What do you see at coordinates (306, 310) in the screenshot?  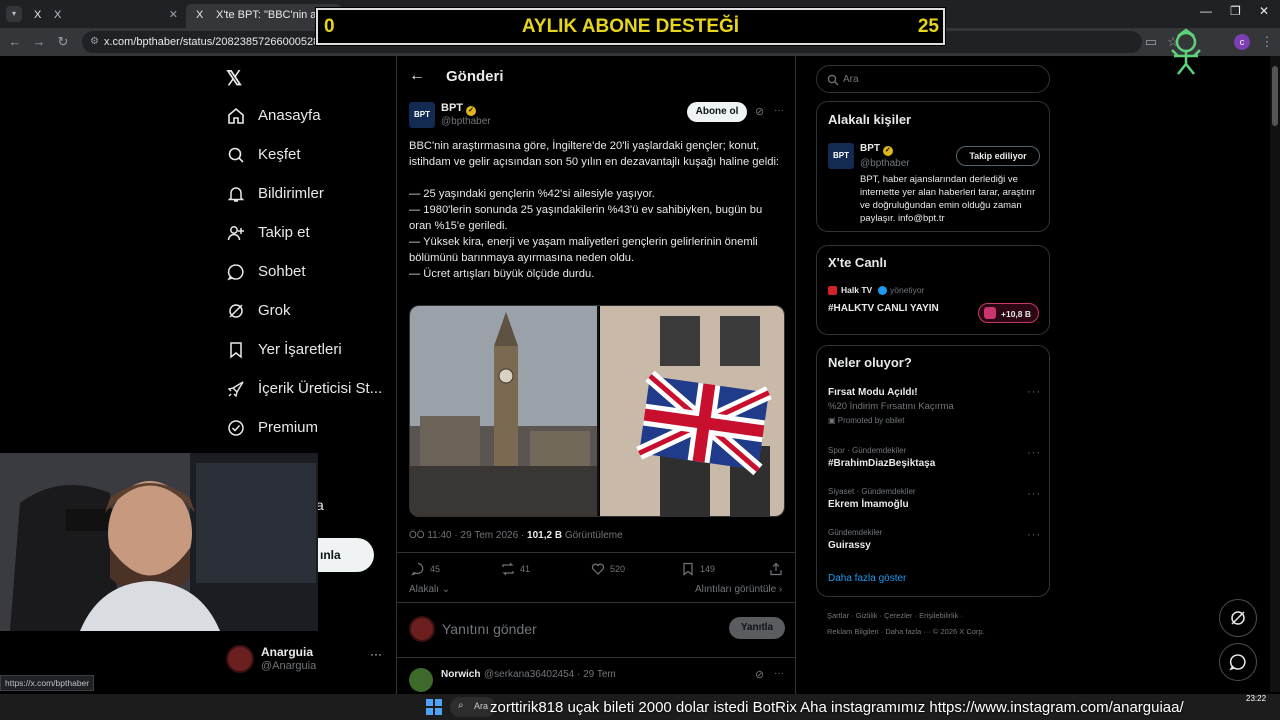 I see `nav-item-grok: Grok` at bounding box center [306, 310].